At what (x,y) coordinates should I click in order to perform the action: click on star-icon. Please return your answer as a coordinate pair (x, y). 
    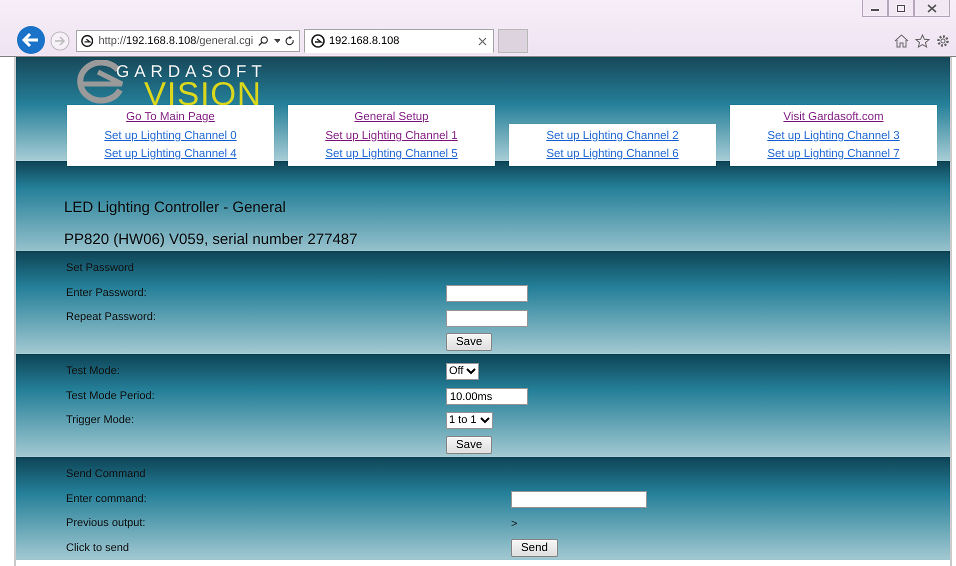
    Looking at the image, I should click on (922, 41).